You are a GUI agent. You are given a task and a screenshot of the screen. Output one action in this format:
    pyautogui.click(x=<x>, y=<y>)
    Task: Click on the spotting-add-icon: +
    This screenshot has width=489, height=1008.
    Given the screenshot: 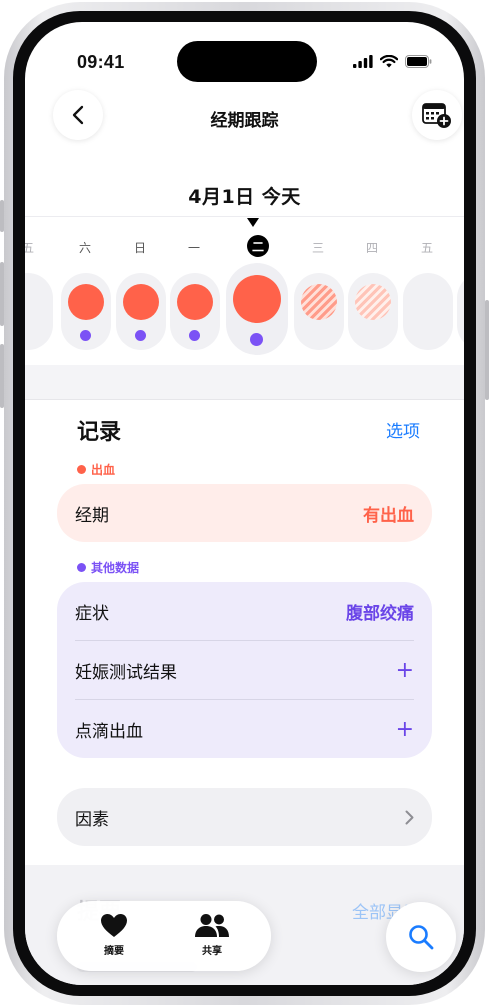 What is the action you would take?
    pyautogui.click(x=405, y=729)
    